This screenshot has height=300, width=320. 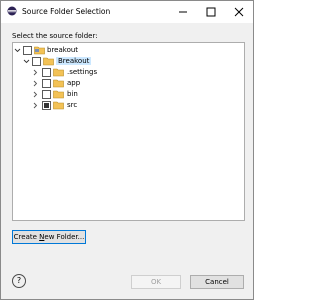 I want to click on tree-item-label: .settings, so click(x=82, y=72).